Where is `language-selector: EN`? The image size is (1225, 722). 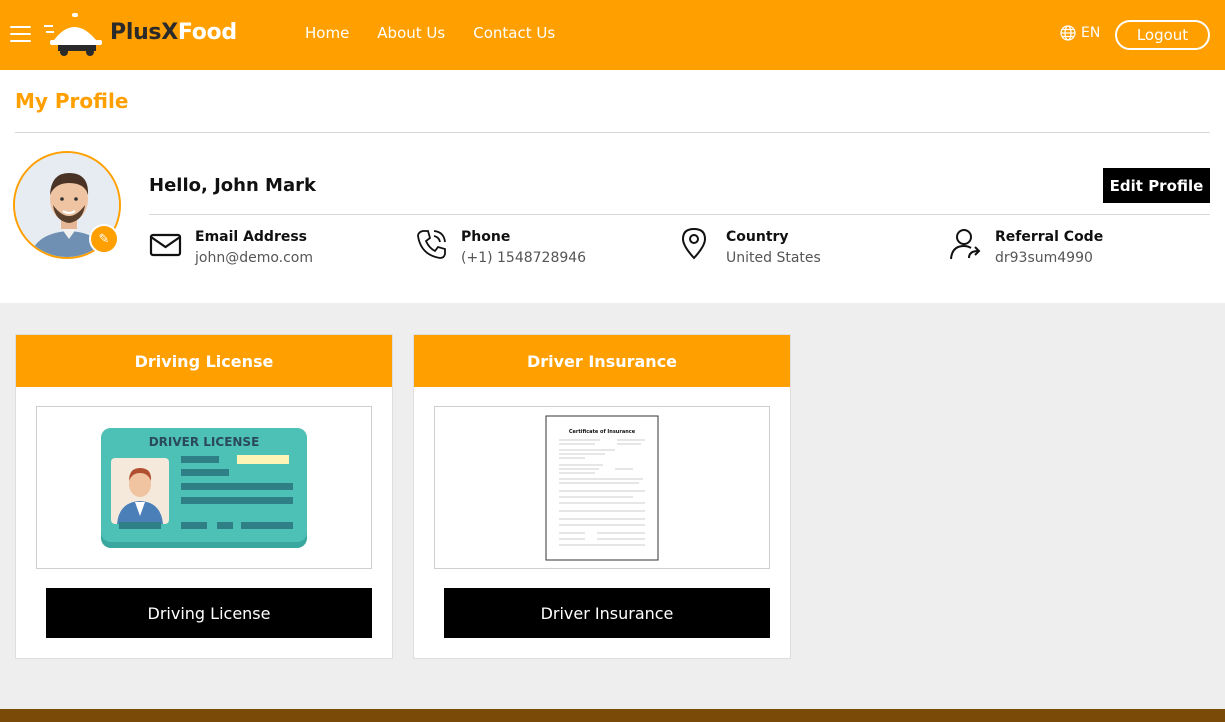
language-selector: EN is located at coordinates (1080, 33).